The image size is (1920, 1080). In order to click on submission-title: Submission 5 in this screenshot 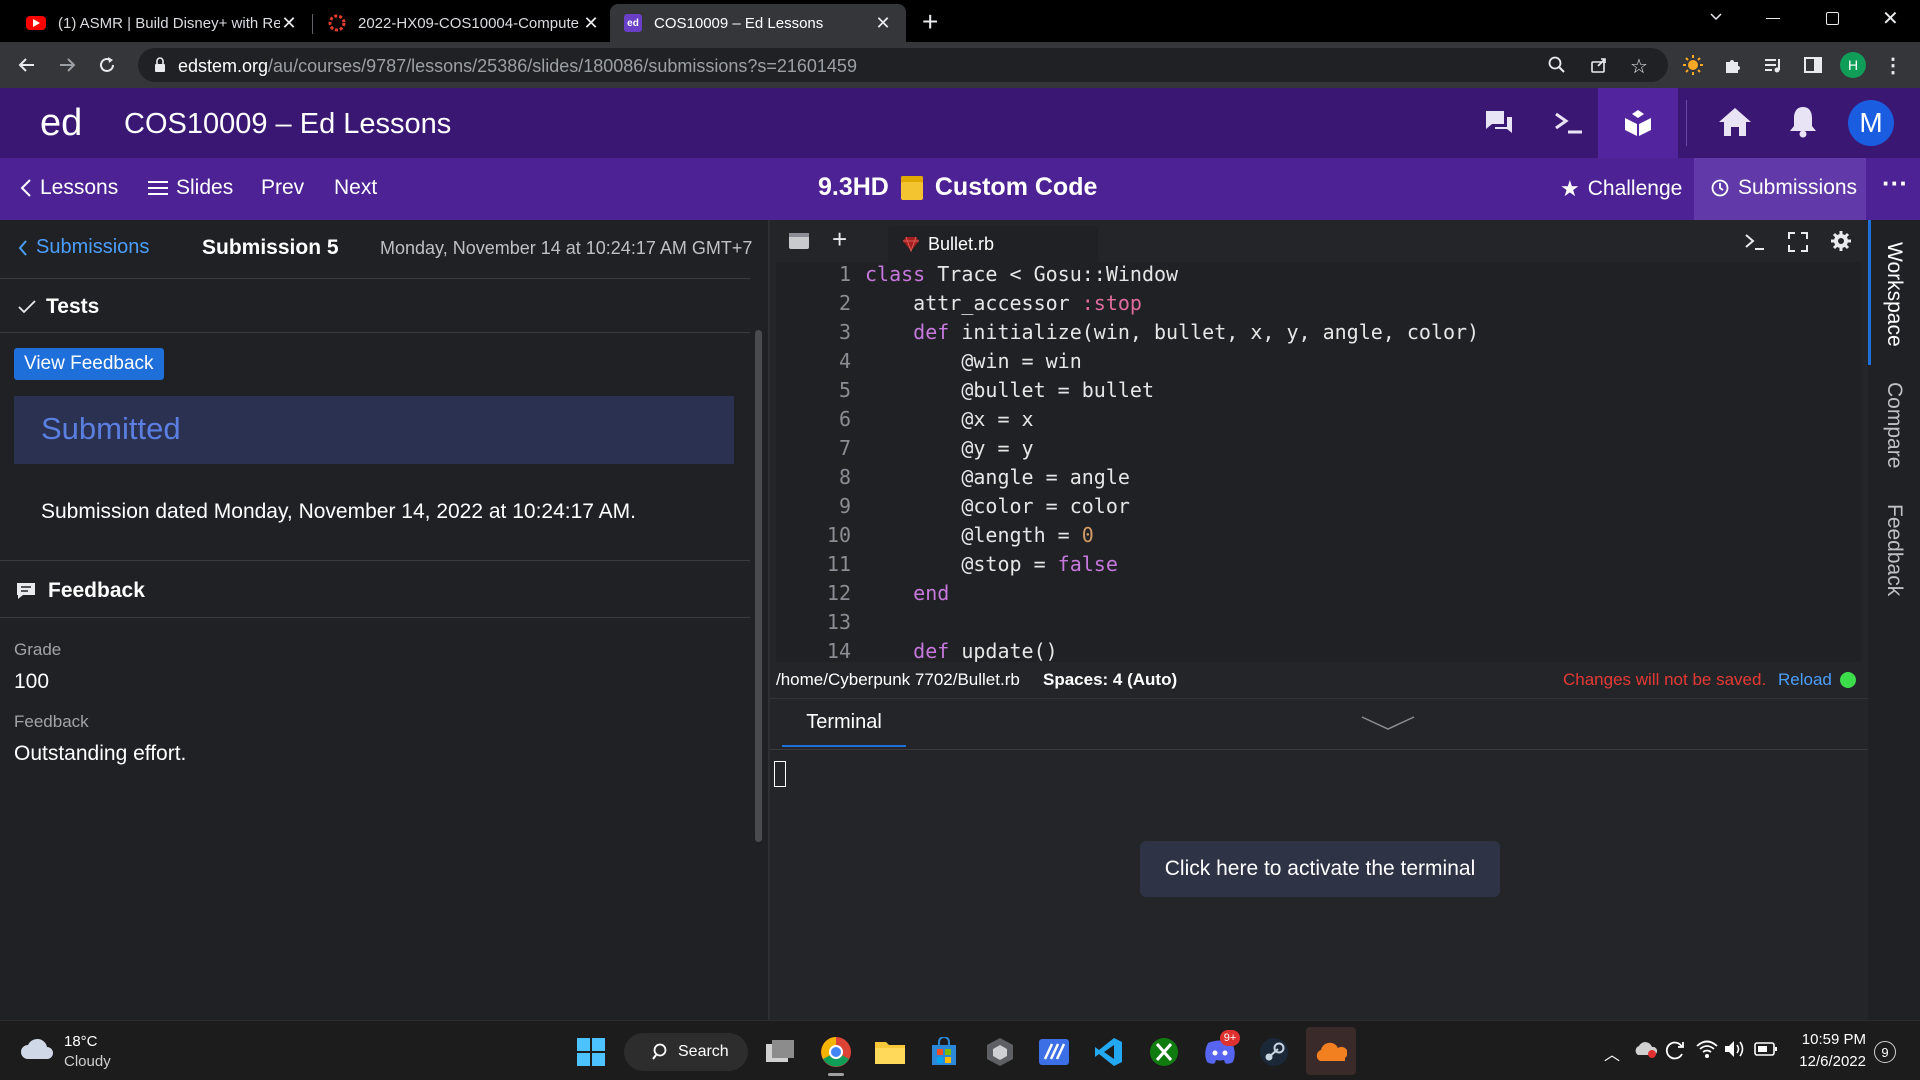, I will do `click(270, 247)`.